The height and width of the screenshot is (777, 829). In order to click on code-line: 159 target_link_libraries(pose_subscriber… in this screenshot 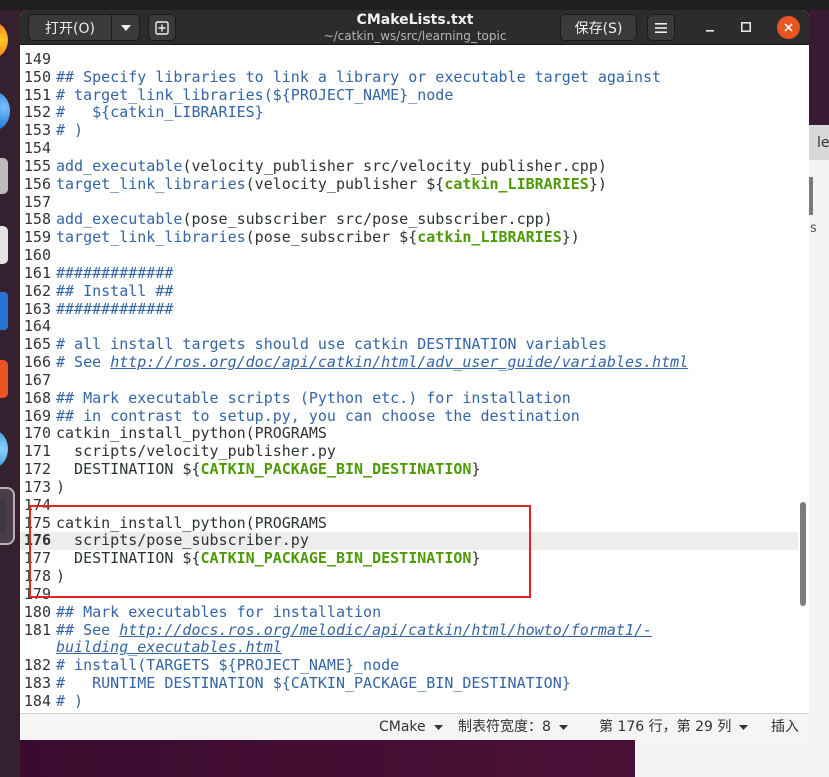, I will do `click(409, 237)`.